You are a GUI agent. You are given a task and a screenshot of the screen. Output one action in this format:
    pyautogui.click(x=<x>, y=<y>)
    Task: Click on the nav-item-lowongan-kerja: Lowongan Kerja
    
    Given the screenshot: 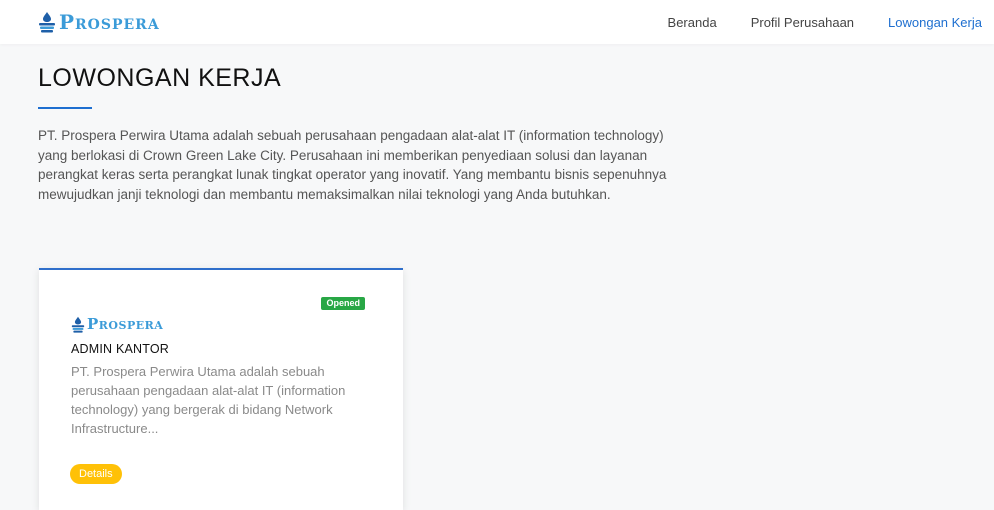 What is the action you would take?
    pyautogui.click(x=935, y=22)
    